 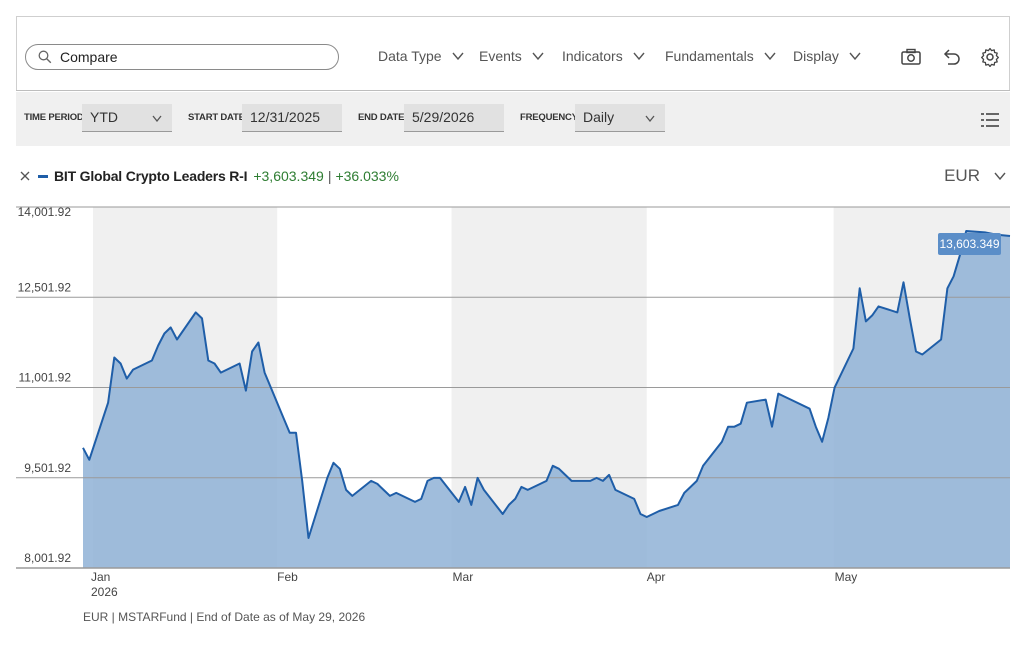 What do you see at coordinates (216, 117) in the screenshot?
I see `start-date-label: START DATE` at bounding box center [216, 117].